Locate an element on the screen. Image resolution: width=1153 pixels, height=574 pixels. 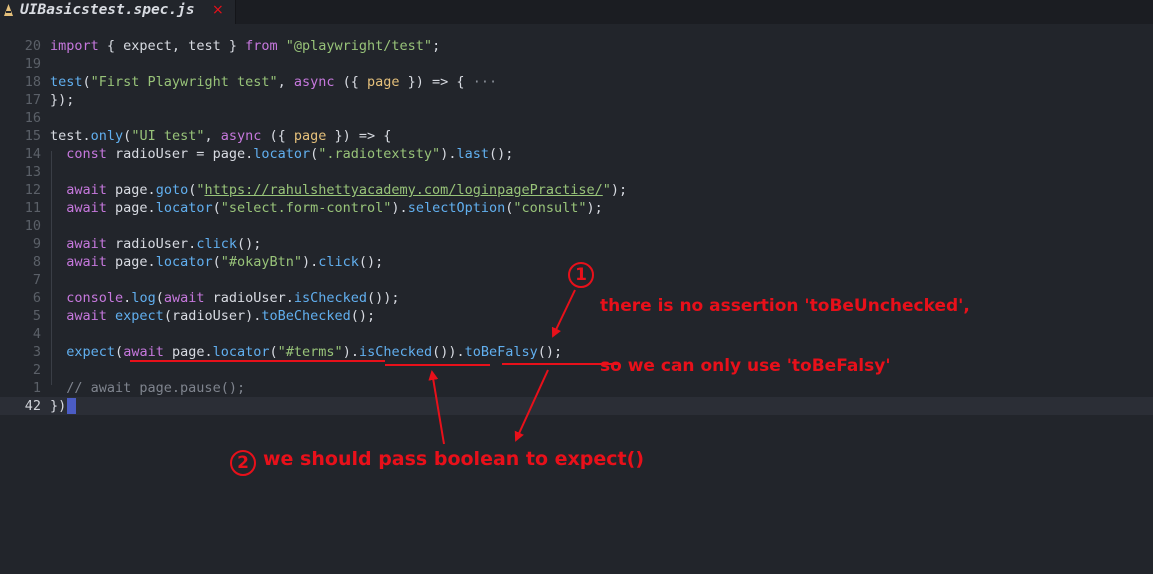
annotation-note-1-line2: so we can only use 'toBeFalsy' is located at coordinates (745, 366).